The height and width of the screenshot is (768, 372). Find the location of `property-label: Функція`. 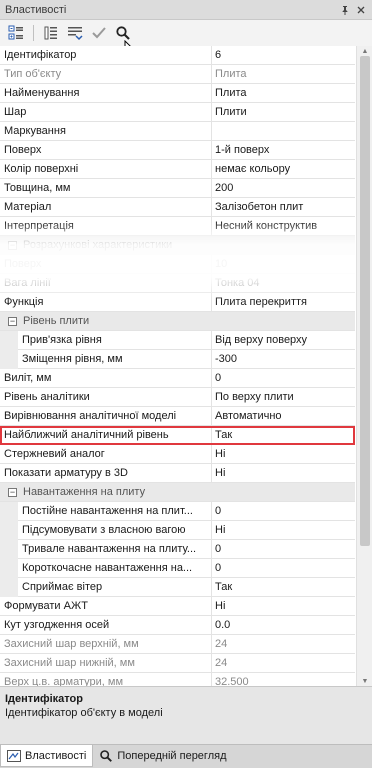

property-label: Функція is located at coordinates (106, 302).